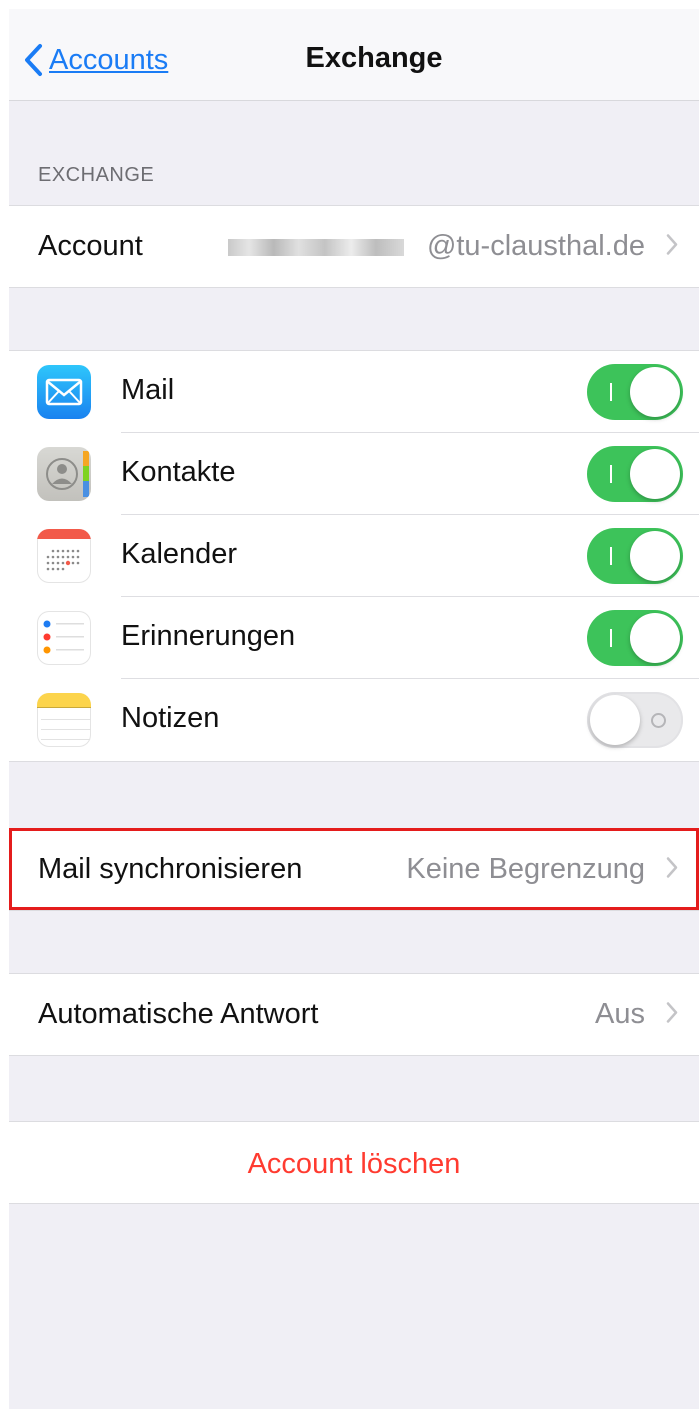 Image resolution: width=699 pixels, height=1409 pixels. What do you see at coordinates (635, 556) in the screenshot?
I see `calendar-toggle` at bounding box center [635, 556].